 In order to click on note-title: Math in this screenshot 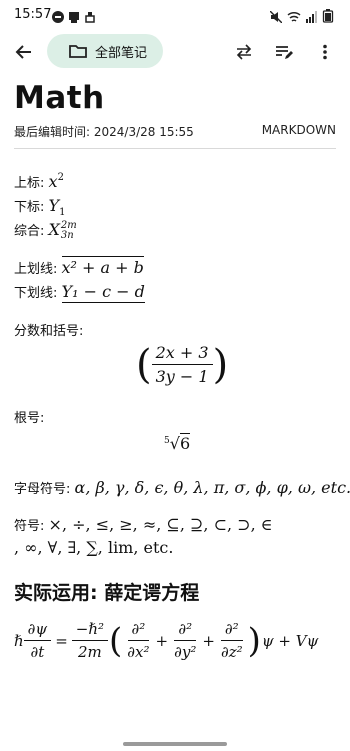, I will do `click(59, 98)`.